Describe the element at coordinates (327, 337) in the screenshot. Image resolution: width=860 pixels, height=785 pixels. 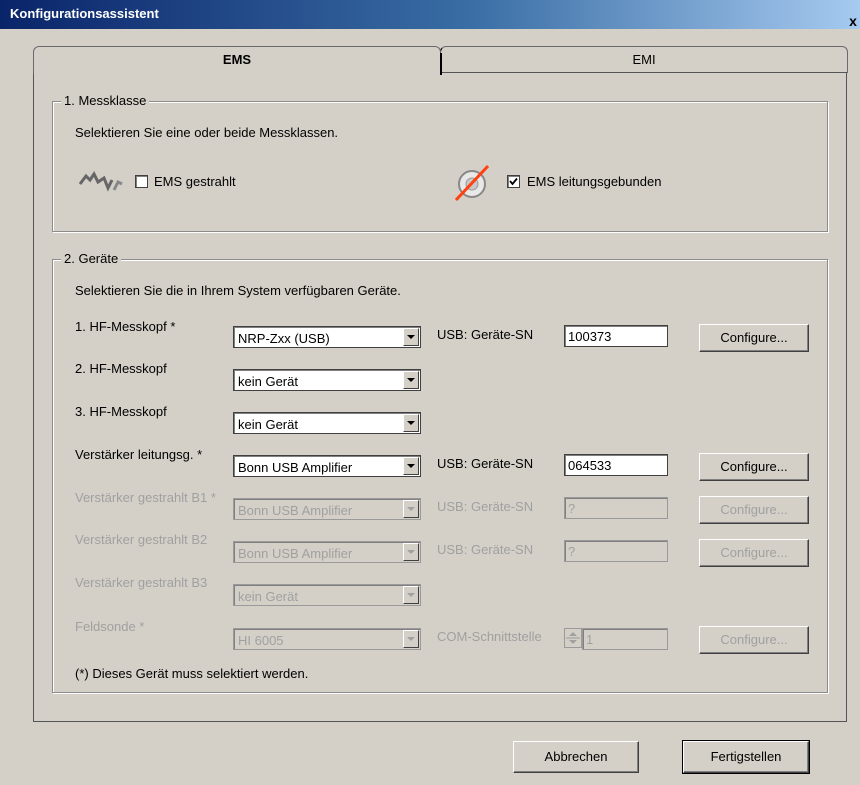
I see `device-select-hf-messkopf-1: NRP-Zxx (USB)` at that location.